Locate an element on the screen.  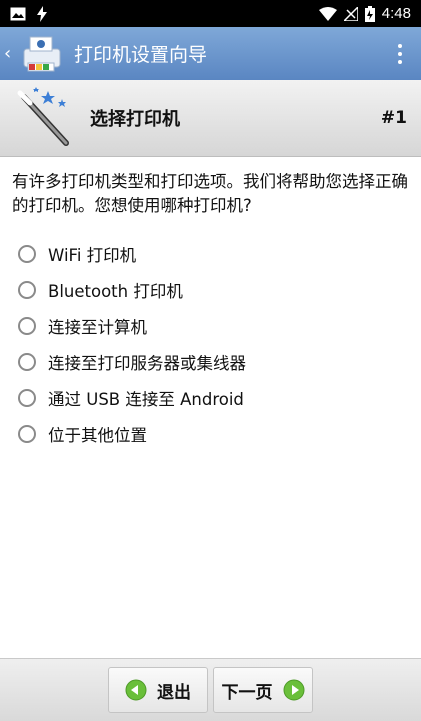
question-text: 有许多打印机类型和打印选项。我们将帮助您选择正确的打印机。您想使用哪种打印机? is located at coordinates (210, 193).